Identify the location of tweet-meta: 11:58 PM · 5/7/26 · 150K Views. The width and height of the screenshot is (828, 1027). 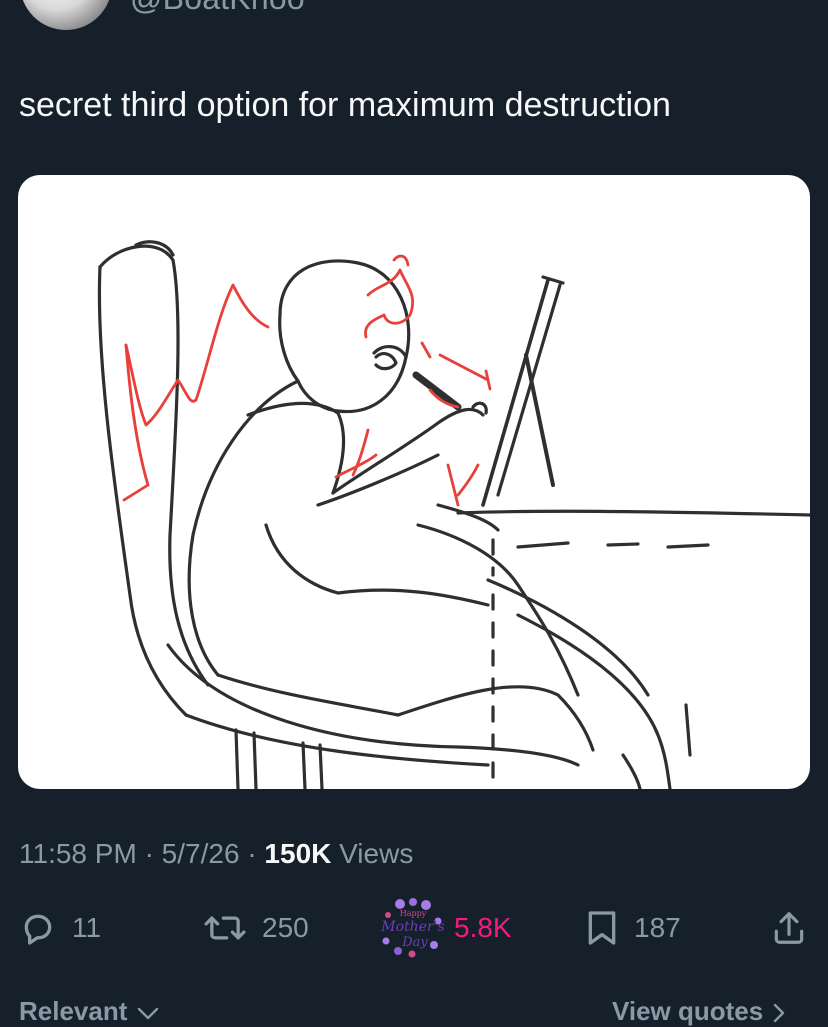
(216, 854).